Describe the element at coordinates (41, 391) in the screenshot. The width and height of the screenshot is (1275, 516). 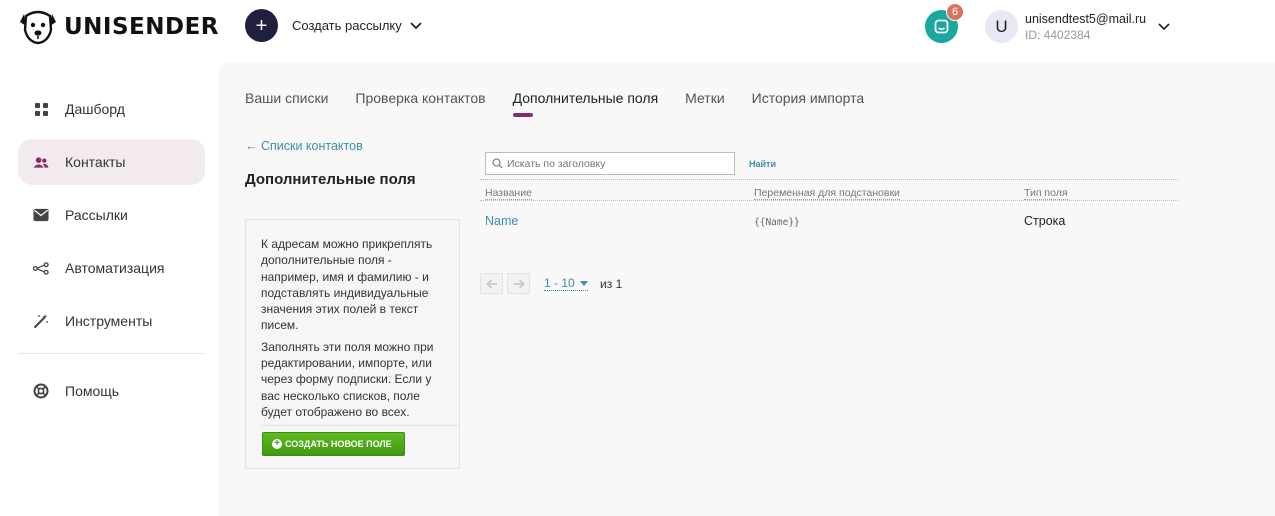
I see `help-lifebuoy-icon` at that location.